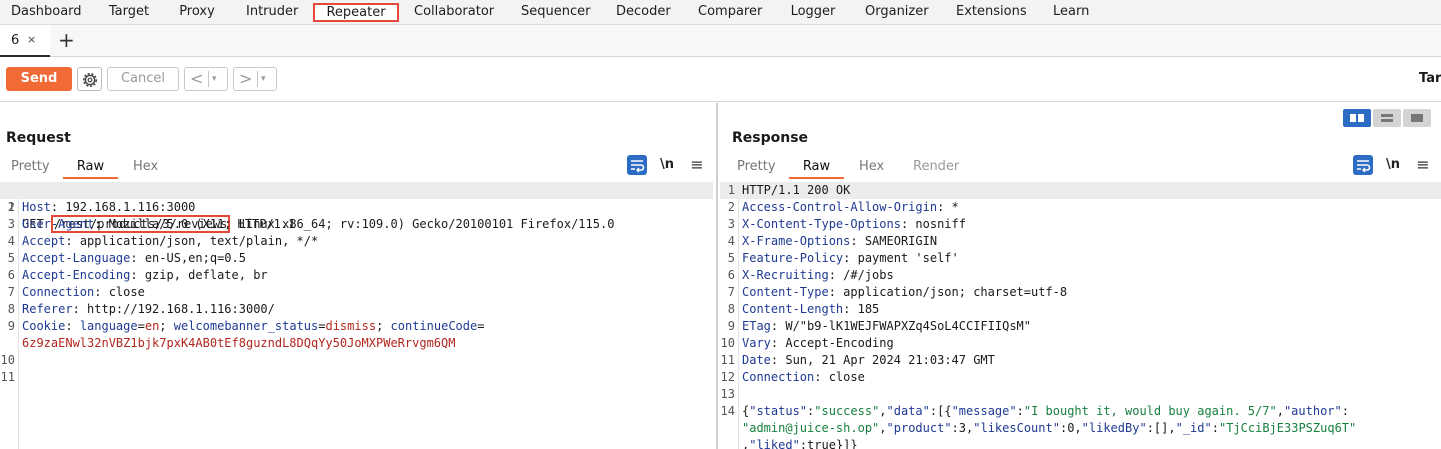 The width and height of the screenshot is (1441, 449). Describe the element at coordinates (857, 360) in the screenshot. I see `header-line: 11 Date: Sun, 21 Apr 2024 21:03:47 GMT` at that location.